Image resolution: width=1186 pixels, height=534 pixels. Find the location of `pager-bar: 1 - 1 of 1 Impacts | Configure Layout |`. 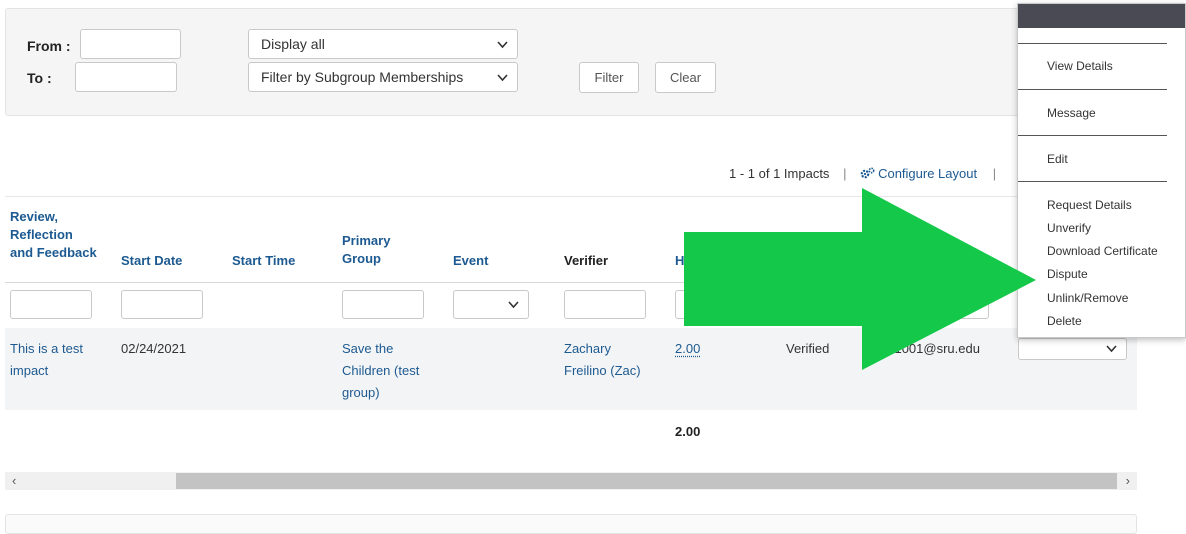

pager-bar: 1 - 1 of 1 Impacts | Configure Layout | is located at coordinates (862, 173).